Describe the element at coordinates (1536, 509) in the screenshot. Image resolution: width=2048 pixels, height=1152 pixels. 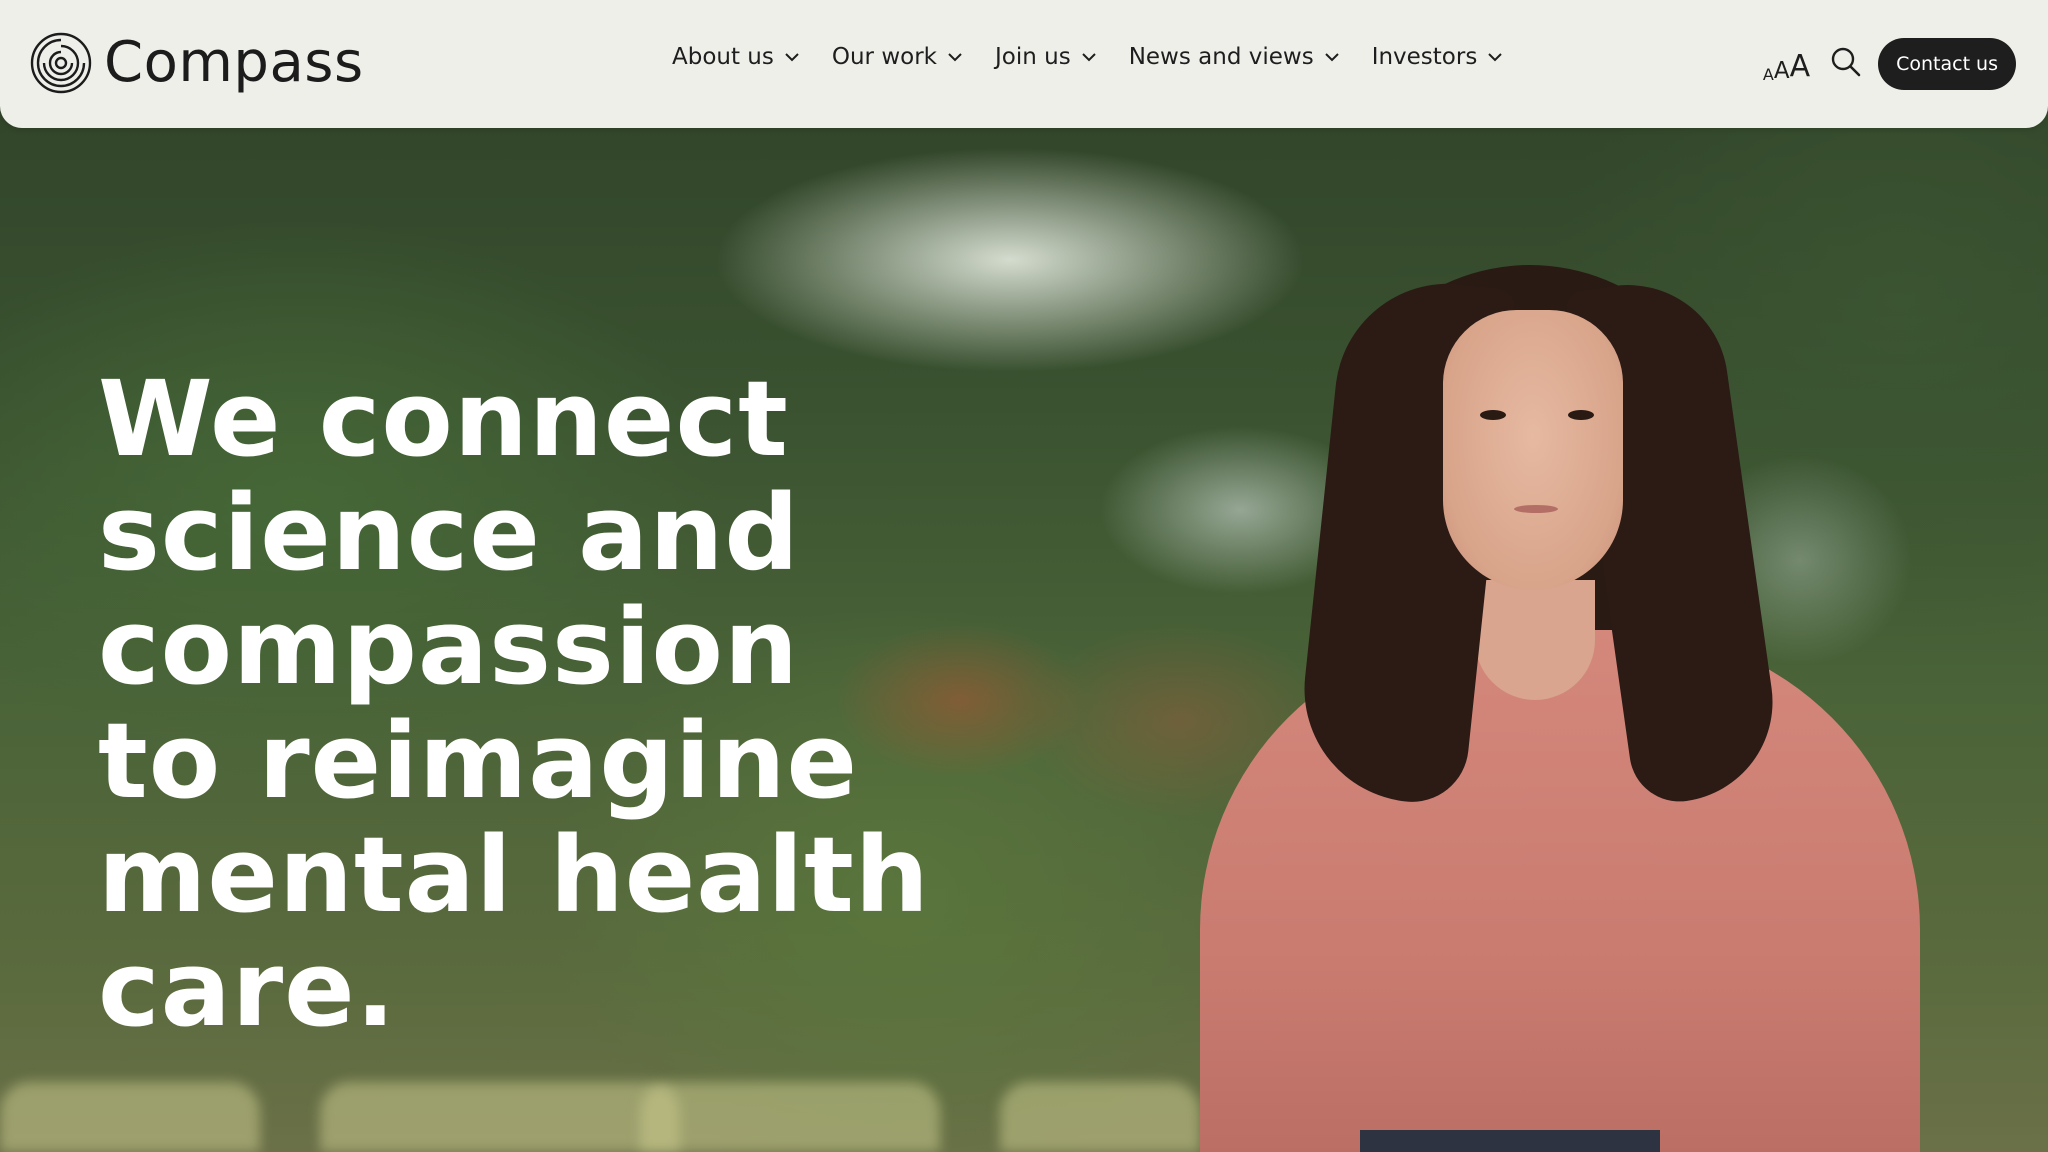
I see `person-mouth` at that location.